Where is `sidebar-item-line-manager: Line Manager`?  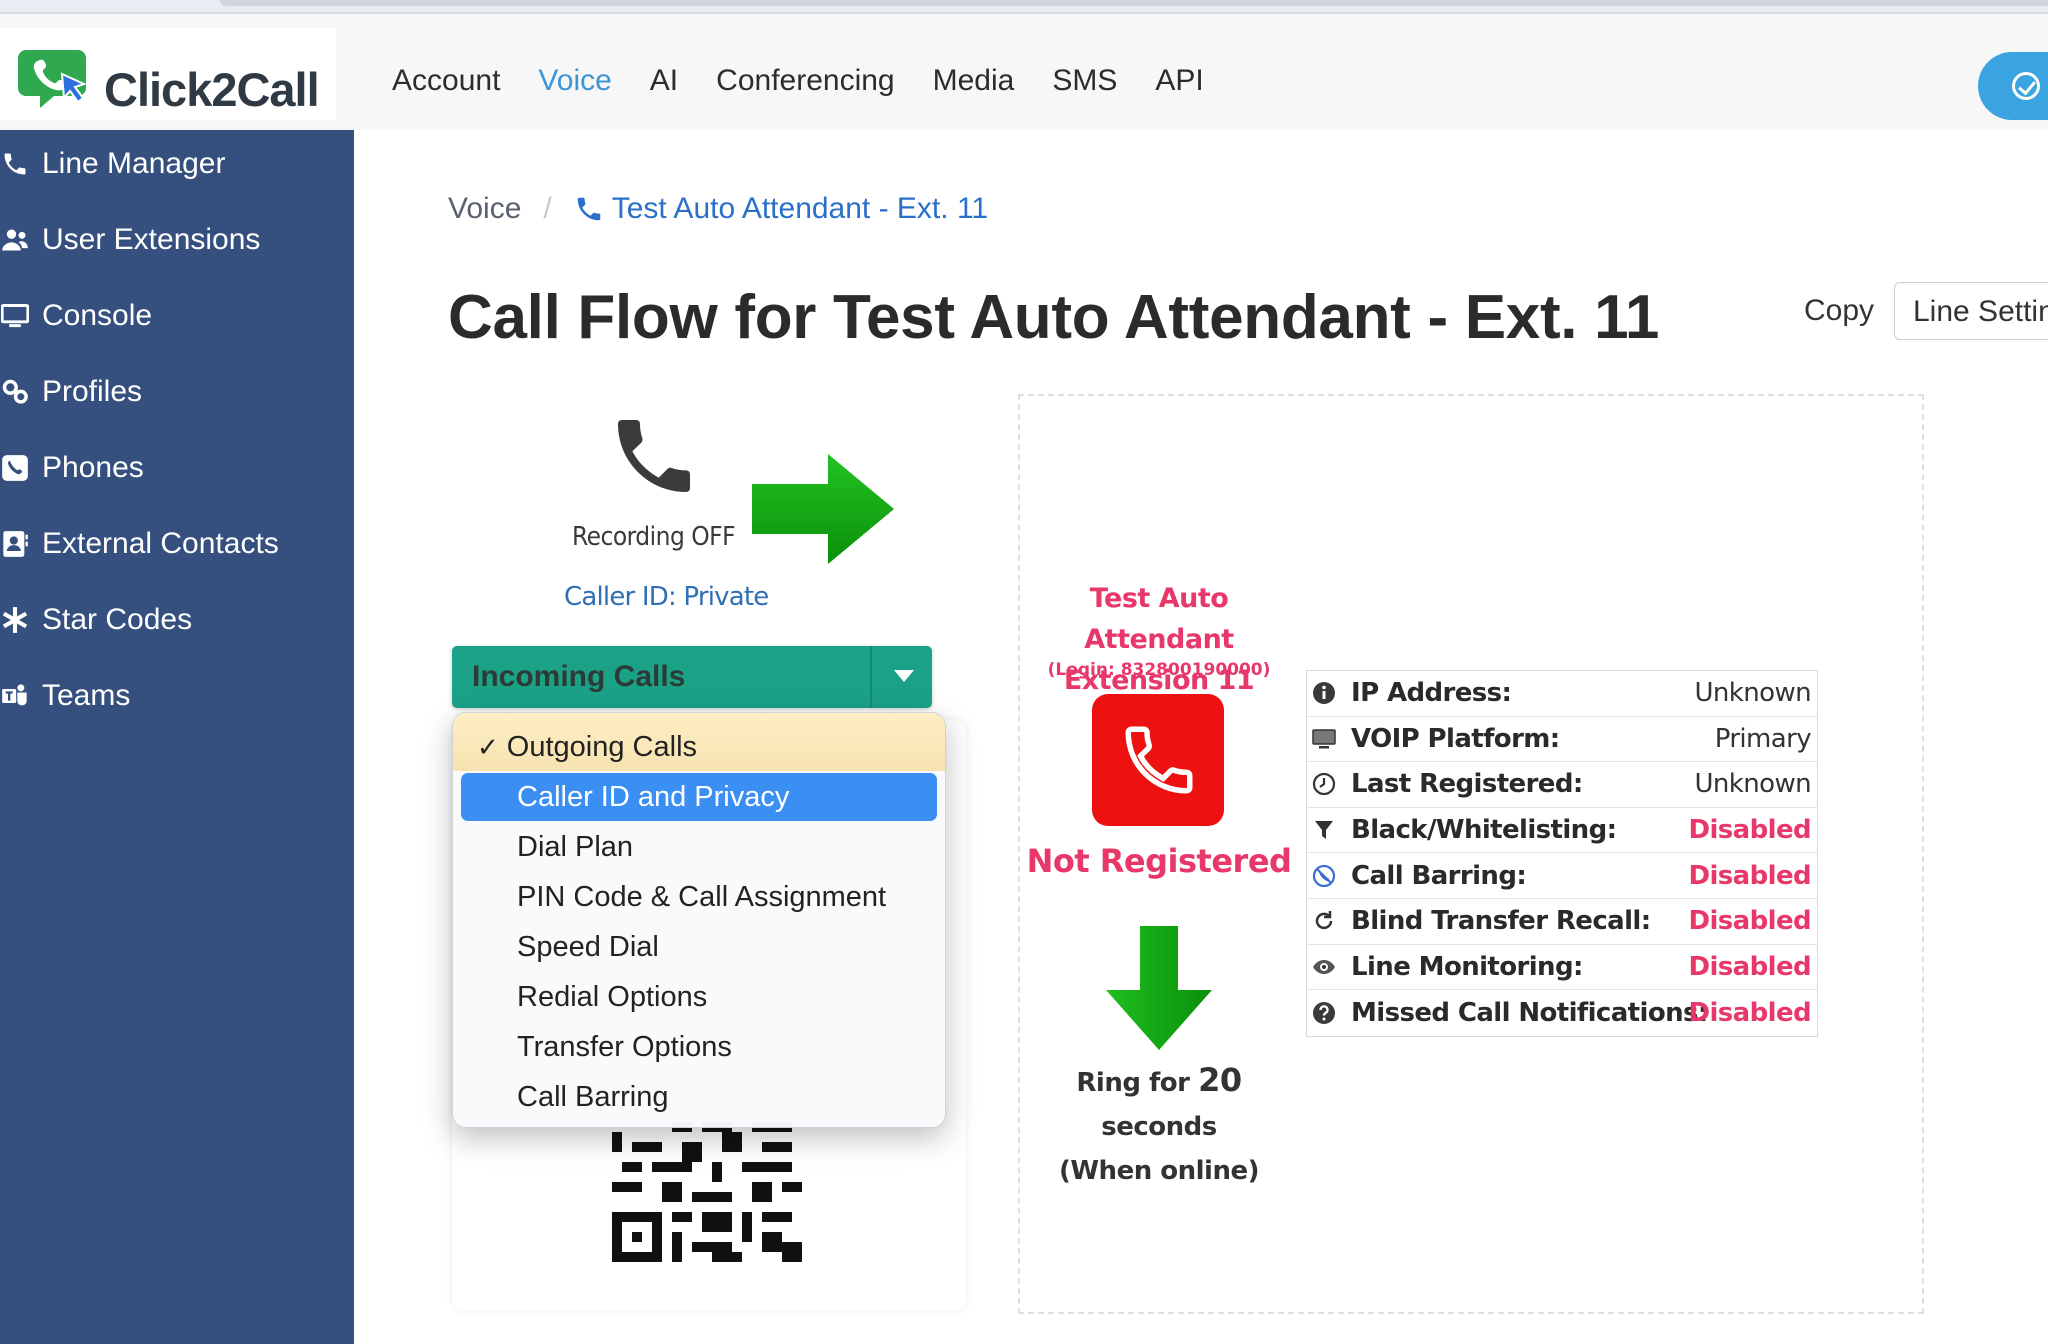
sidebar-item-line-manager: Line Manager is located at coordinates (177, 164).